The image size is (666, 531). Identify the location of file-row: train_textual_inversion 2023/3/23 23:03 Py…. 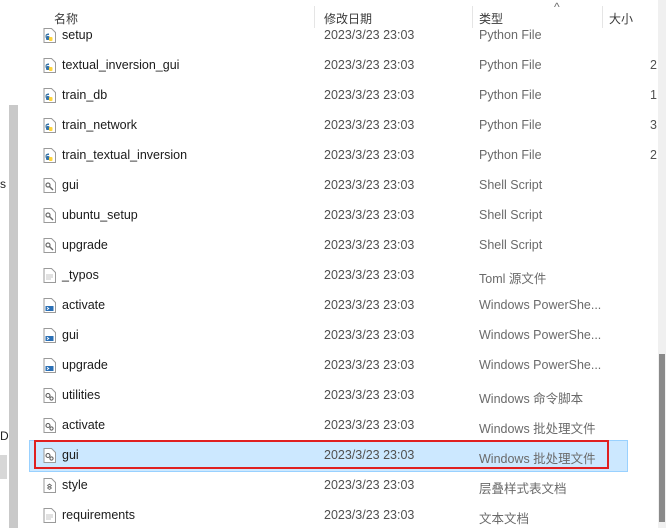
(343, 156).